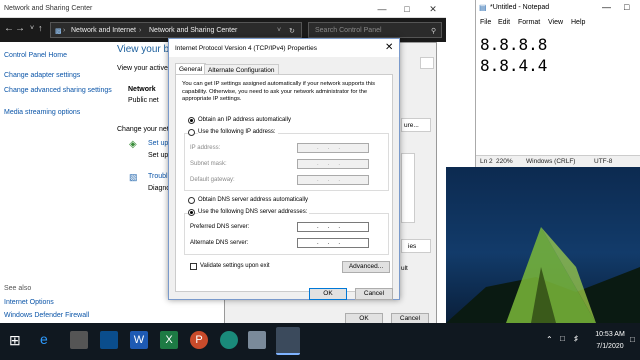 The width and height of the screenshot is (640, 360). Describe the element at coordinates (374, 294) in the screenshot. I see `cancel-button: Cancel` at that location.